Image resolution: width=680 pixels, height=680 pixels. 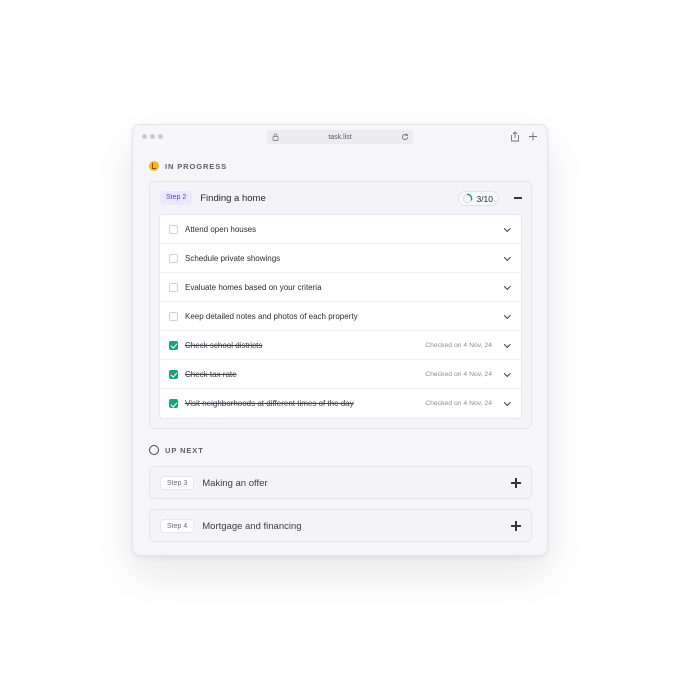 I want to click on new-tab-plus-icon, so click(x=533, y=136).